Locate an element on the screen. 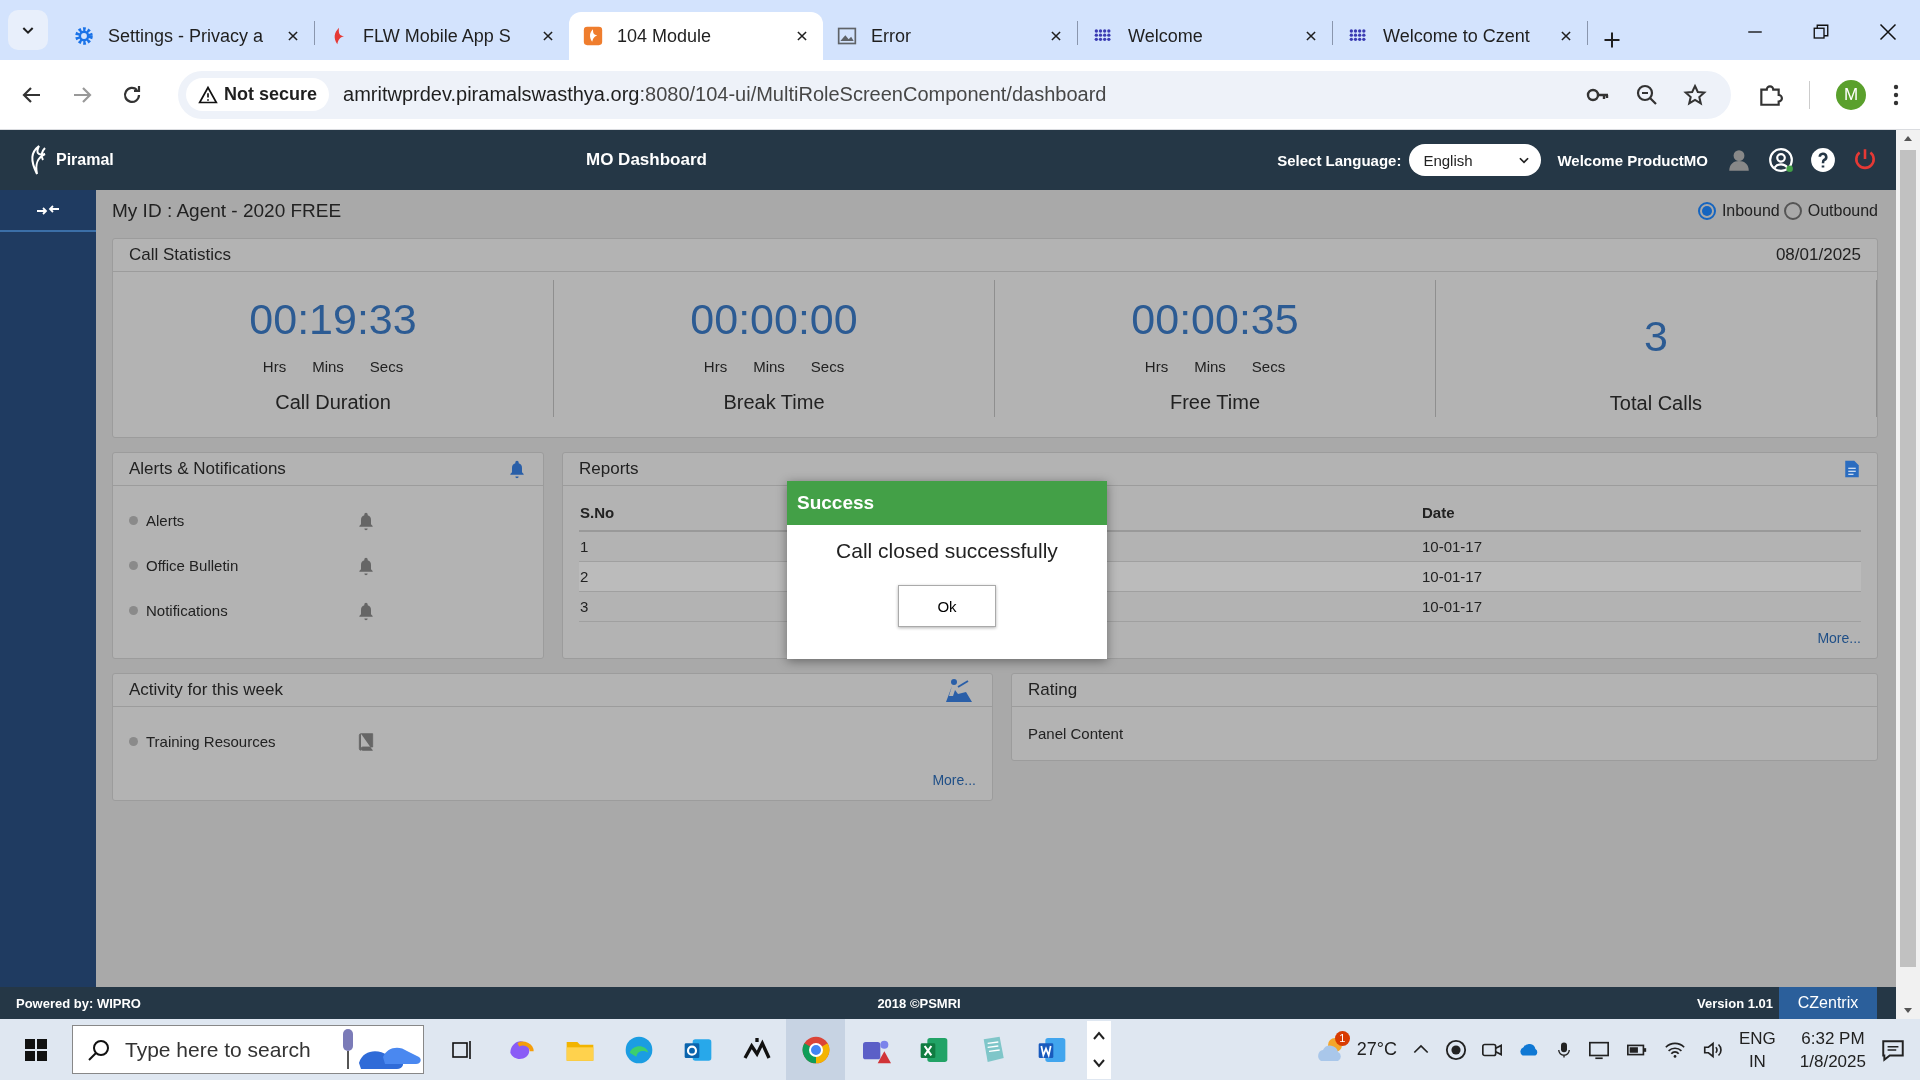 This screenshot has width=1920, height=1080. input-language: ENG IN is located at coordinates (1757, 1049).